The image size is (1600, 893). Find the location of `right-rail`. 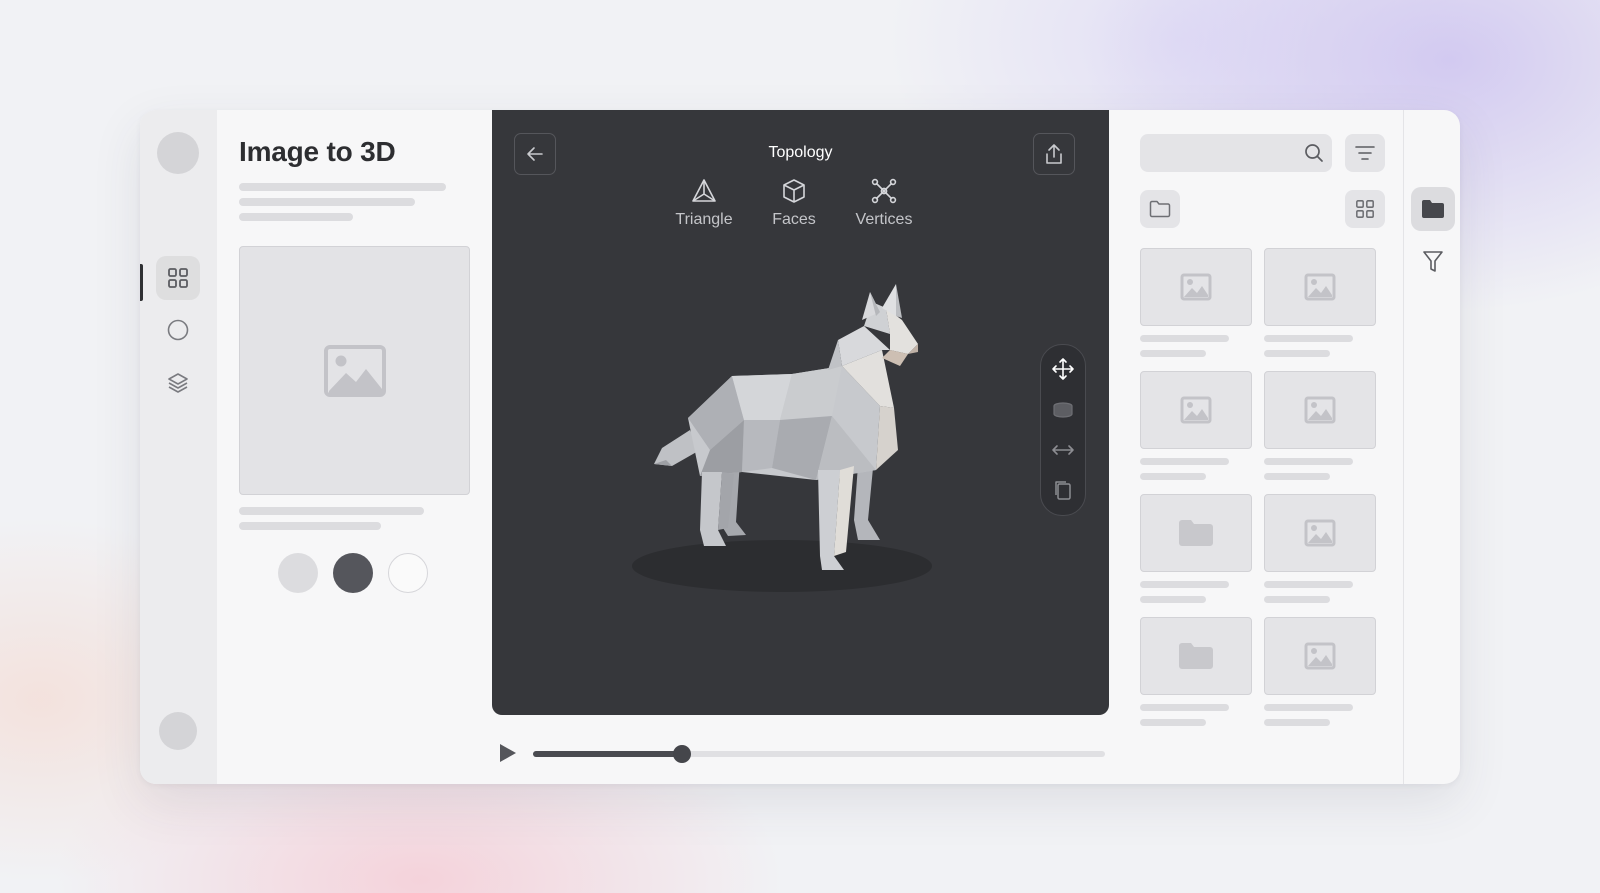

right-rail is located at coordinates (1431, 447).